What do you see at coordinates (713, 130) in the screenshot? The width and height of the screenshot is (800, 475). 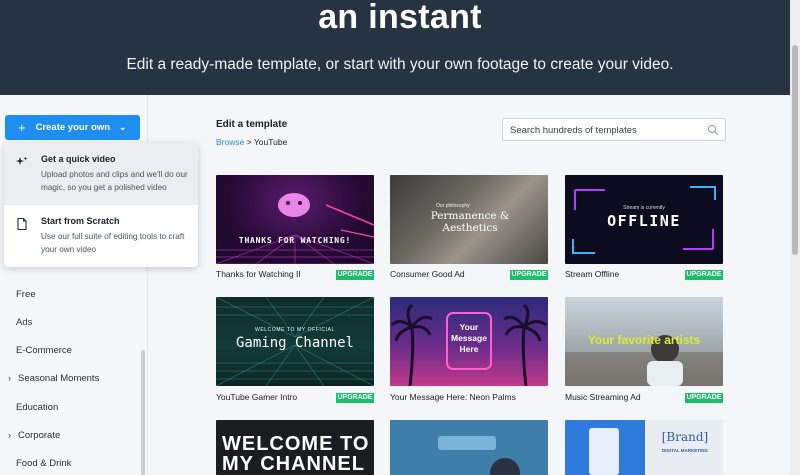 I see `search-icon` at bounding box center [713, 130].